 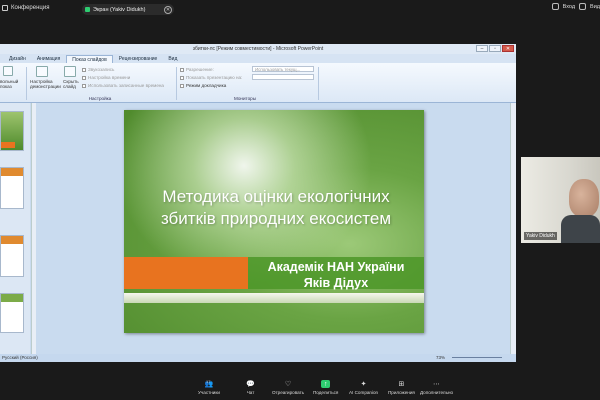 I want to click on share-button-label: Поделиться, so click(x=326, y=392).